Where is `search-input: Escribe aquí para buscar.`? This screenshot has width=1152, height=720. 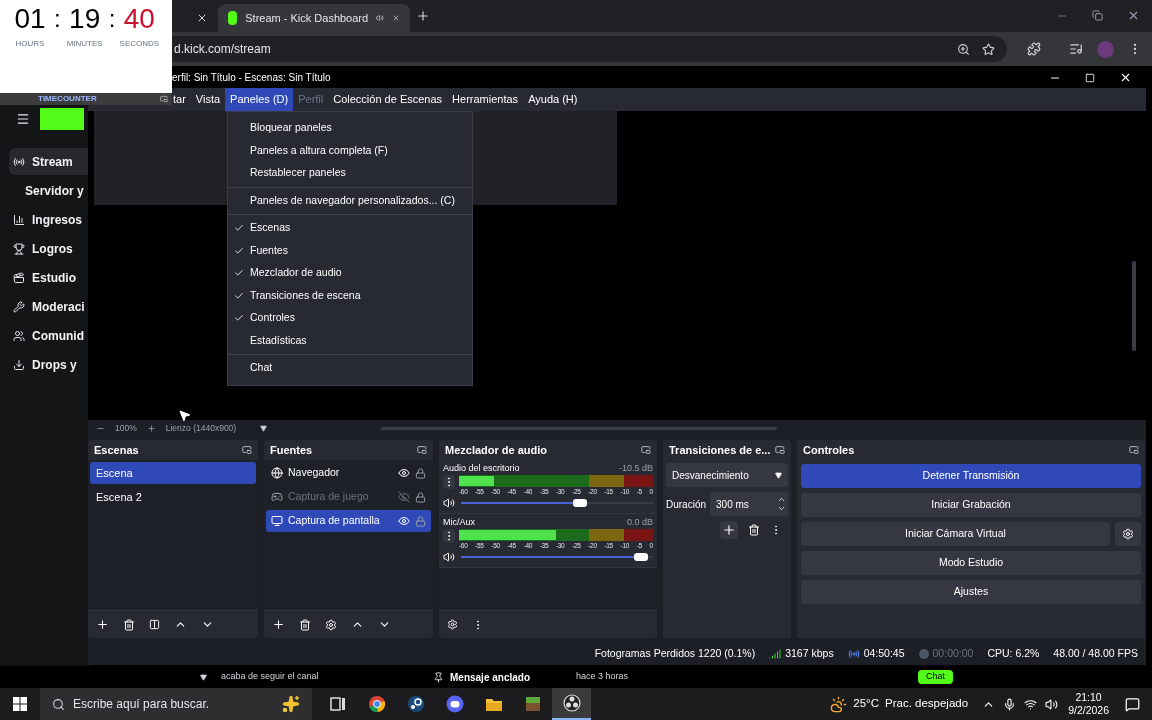 search-input: Escribe aquí para buscar. is located at coordinates (173, 704).